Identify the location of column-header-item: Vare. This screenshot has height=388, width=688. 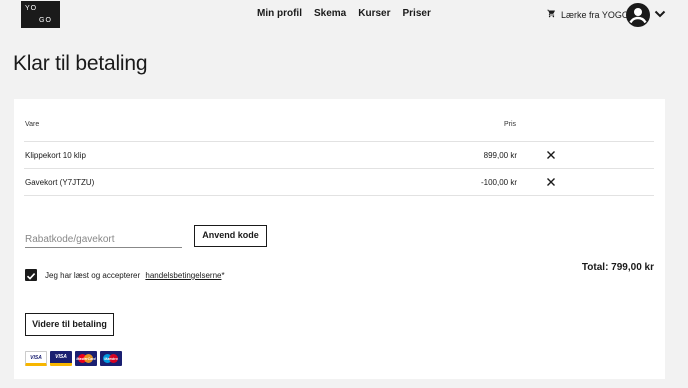
(32, 124).